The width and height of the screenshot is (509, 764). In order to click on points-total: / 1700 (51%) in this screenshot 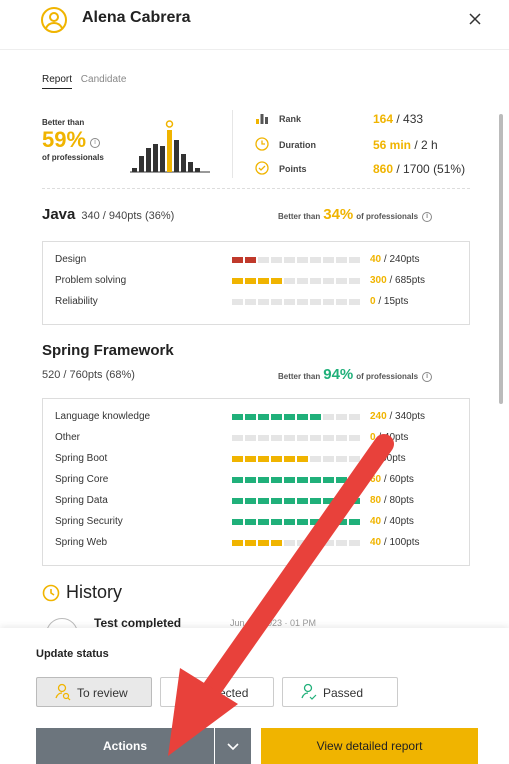, I will do `click(429, 169)`.